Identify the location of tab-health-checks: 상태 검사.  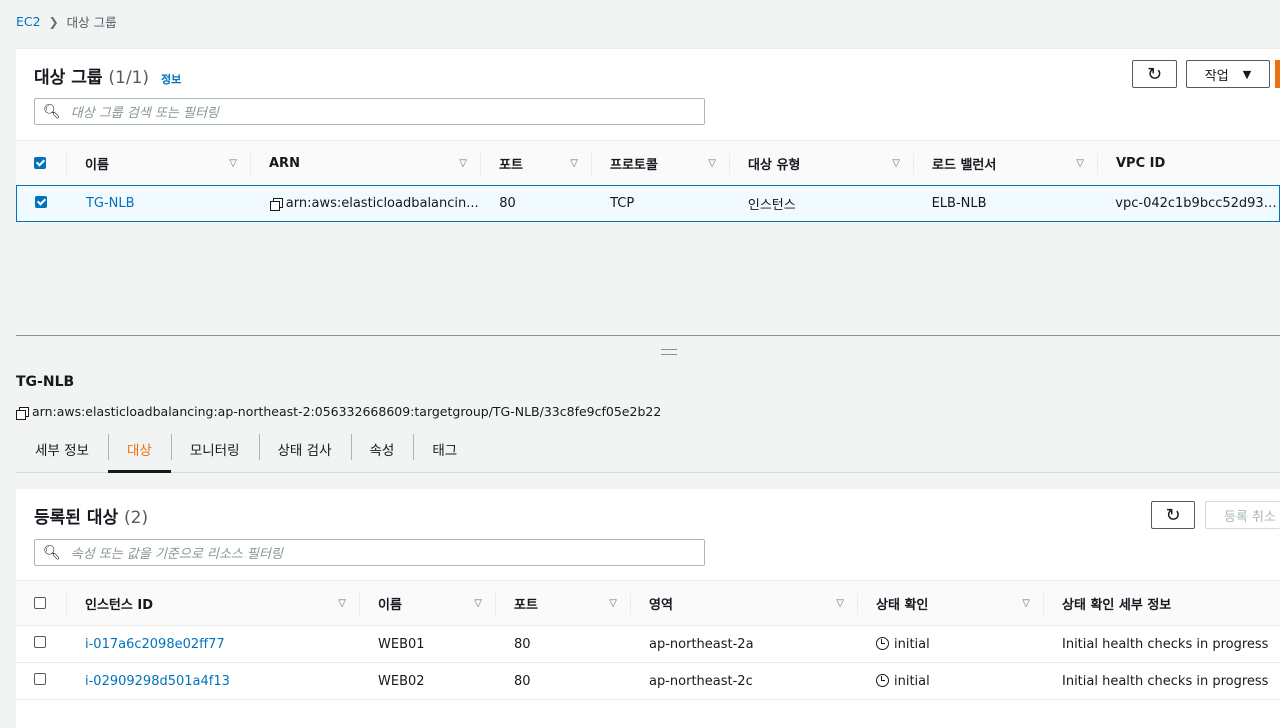
(304, 449).